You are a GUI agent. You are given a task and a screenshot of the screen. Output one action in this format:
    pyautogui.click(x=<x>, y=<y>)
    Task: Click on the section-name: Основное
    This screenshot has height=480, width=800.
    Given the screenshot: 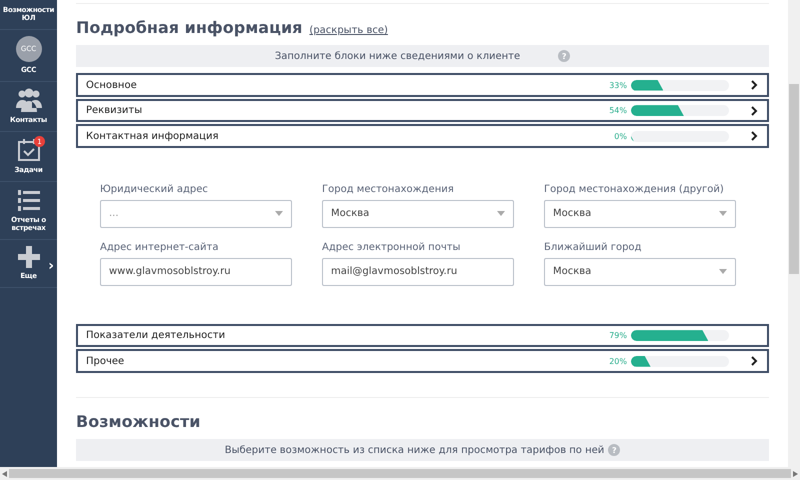 What is the action you would take?
    pyautogui.click(x=112, y=85)
    